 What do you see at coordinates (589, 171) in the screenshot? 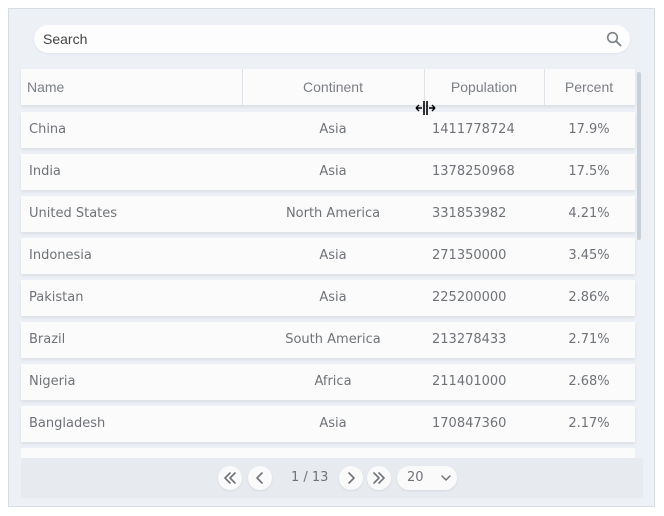
I see `cell-percent: 17.5%` at bounding box center [589, 171].